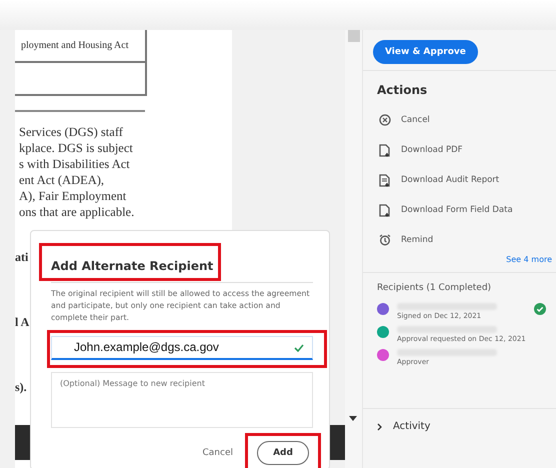  I want to click on add-button: Add, so click(283, 453).